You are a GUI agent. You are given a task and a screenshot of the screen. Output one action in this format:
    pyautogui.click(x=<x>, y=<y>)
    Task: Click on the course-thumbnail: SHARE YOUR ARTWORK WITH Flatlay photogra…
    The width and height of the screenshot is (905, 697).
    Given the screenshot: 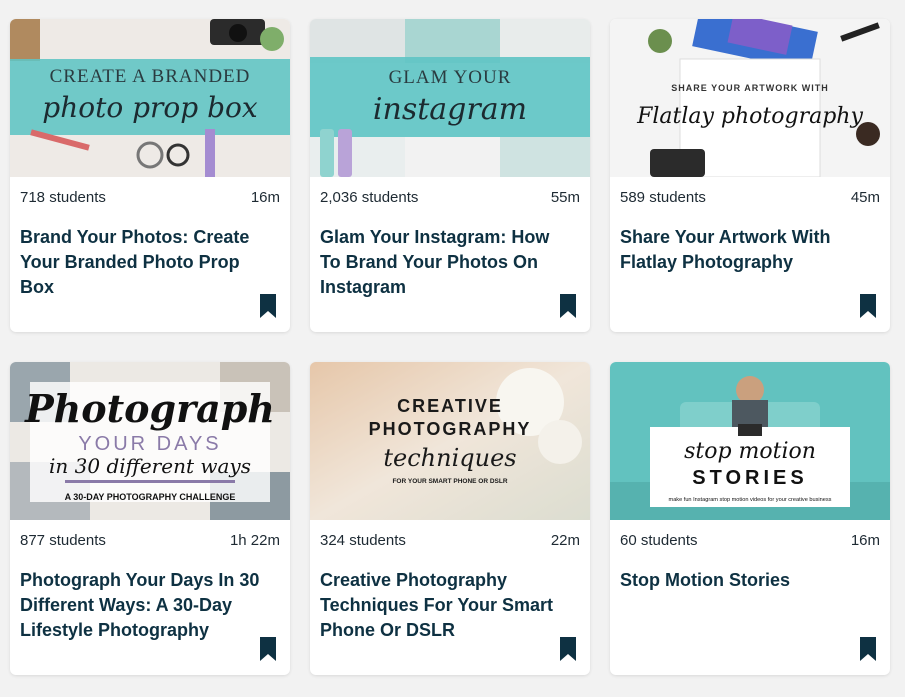 What is the action you would take?
    pyautogui.click(x=750, y=98)
    